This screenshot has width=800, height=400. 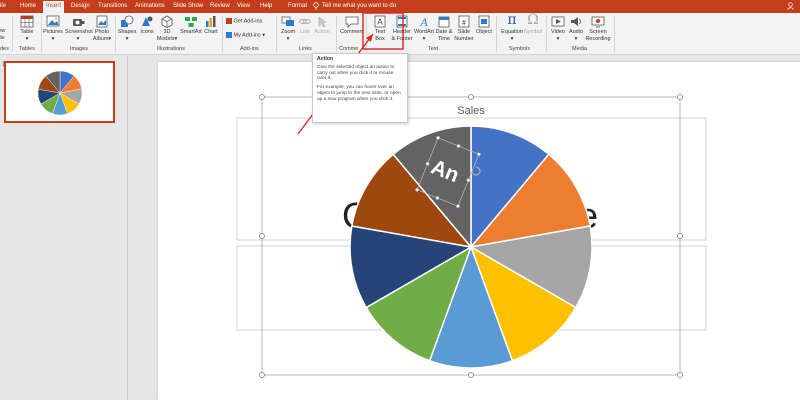 I want to click on tooltip-title: Action, so click(x=325, y=59).